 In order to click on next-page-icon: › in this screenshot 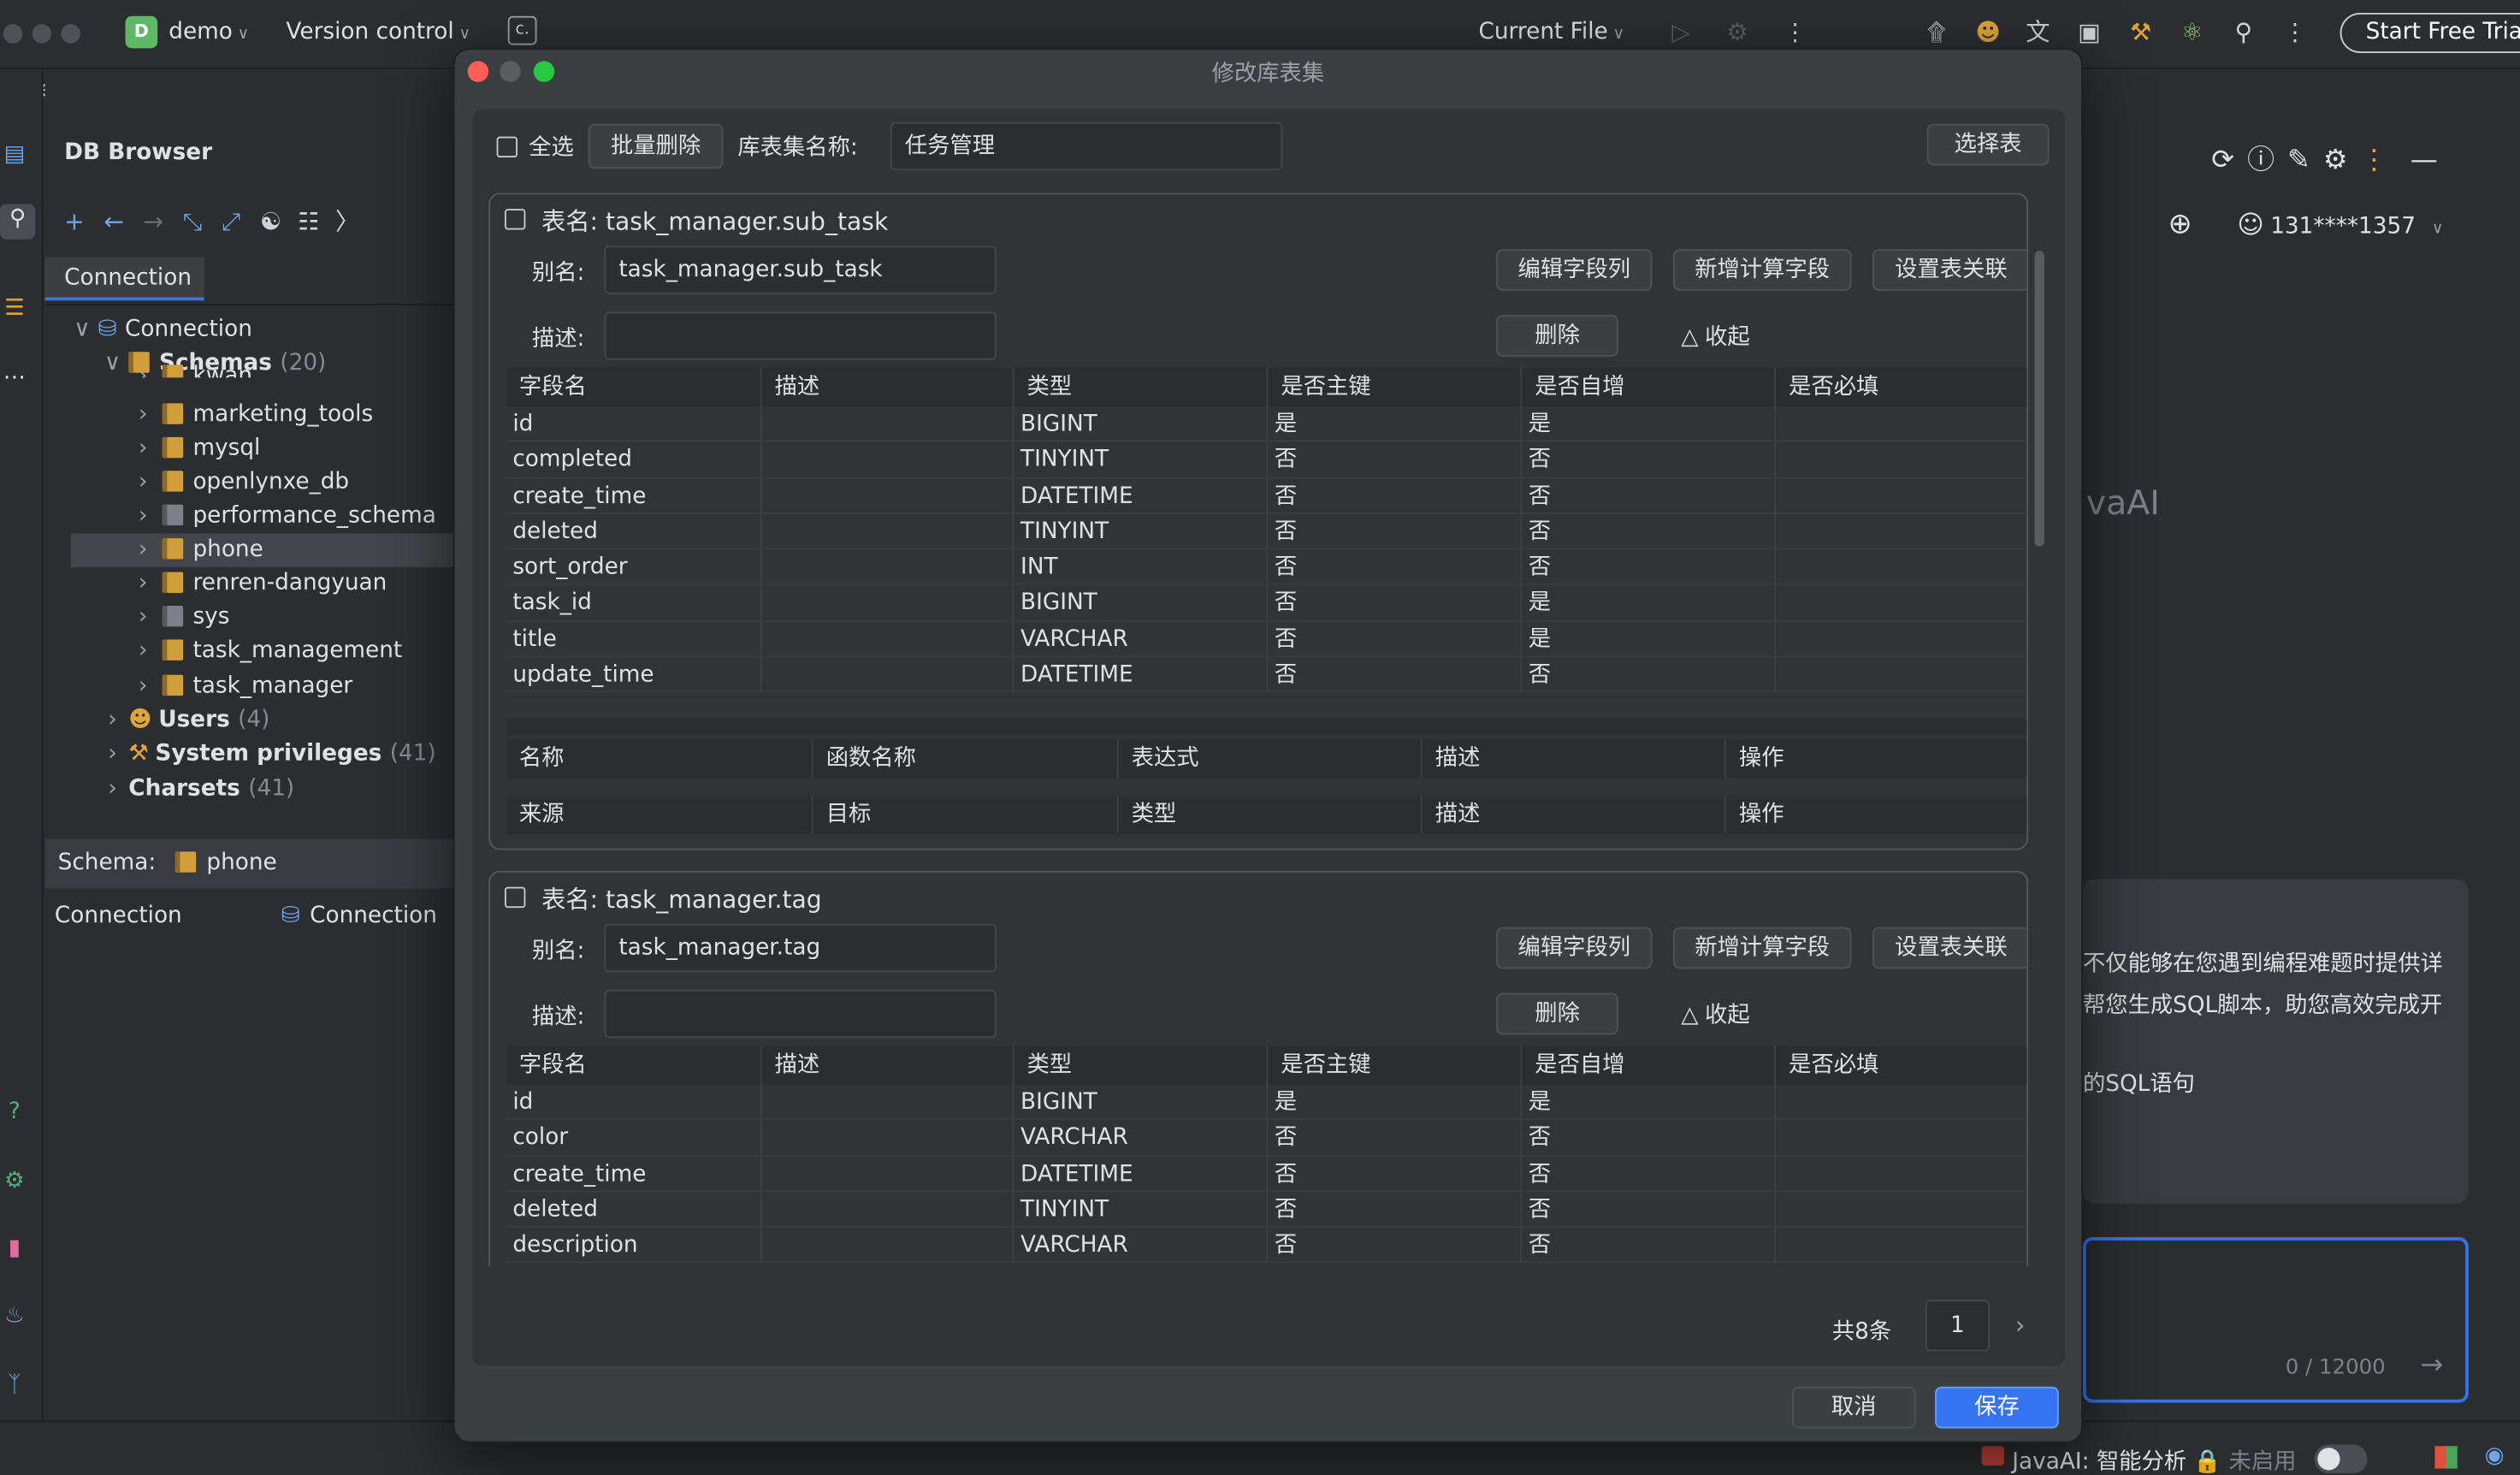, I will do `click(2020, 1325)`.